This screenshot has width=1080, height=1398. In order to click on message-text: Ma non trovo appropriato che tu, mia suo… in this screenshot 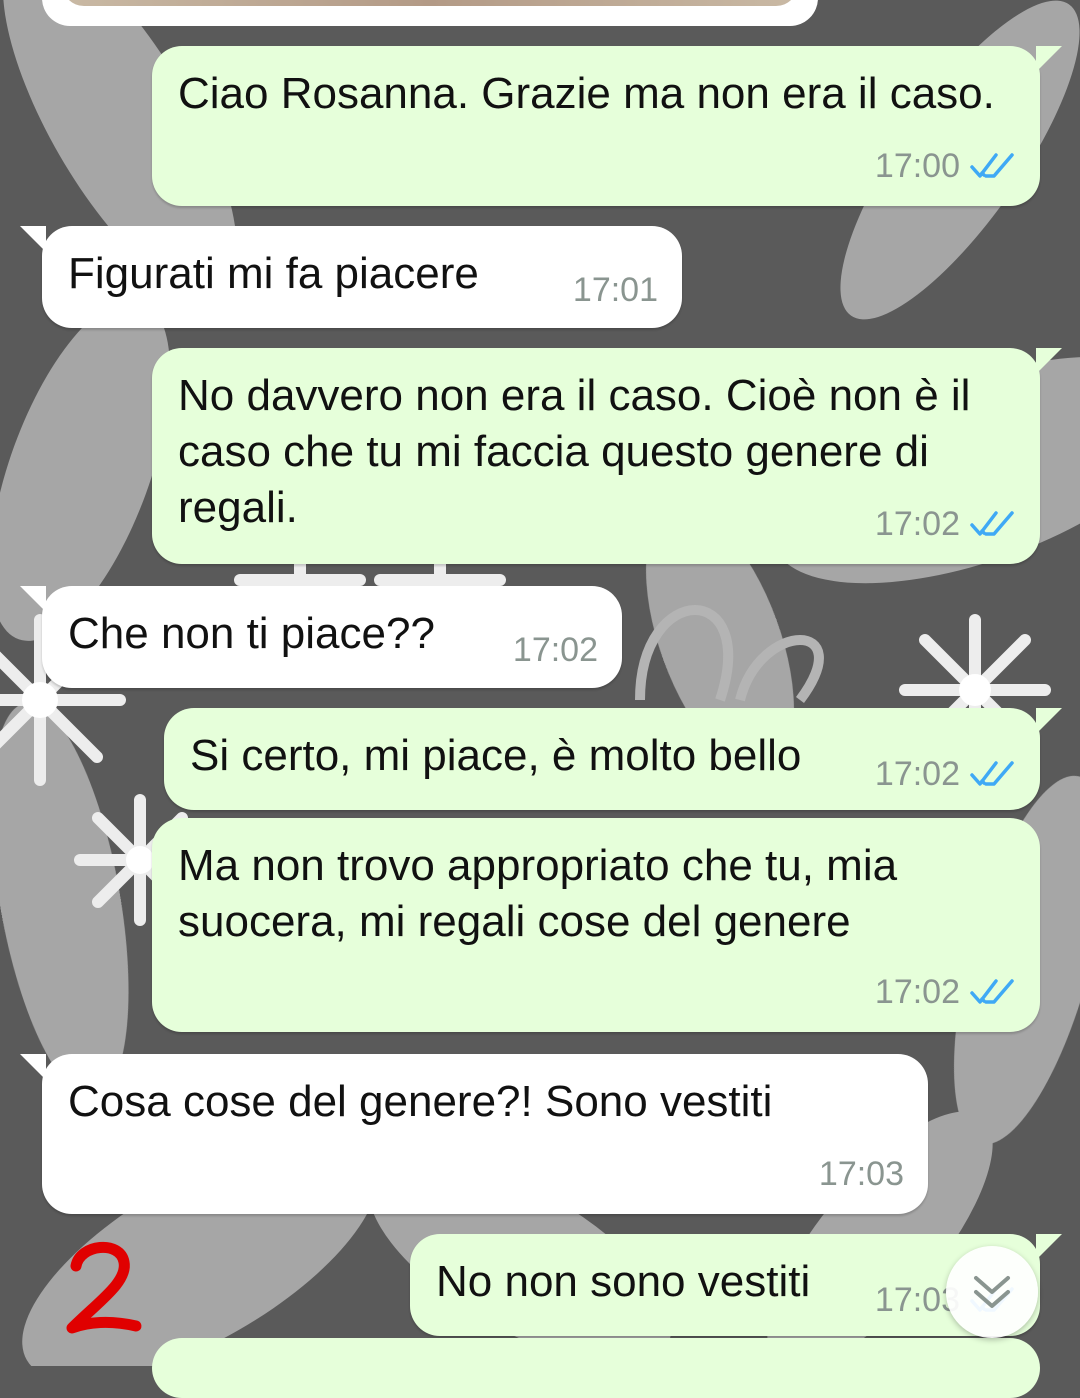, I will do `click(544, 893)`.